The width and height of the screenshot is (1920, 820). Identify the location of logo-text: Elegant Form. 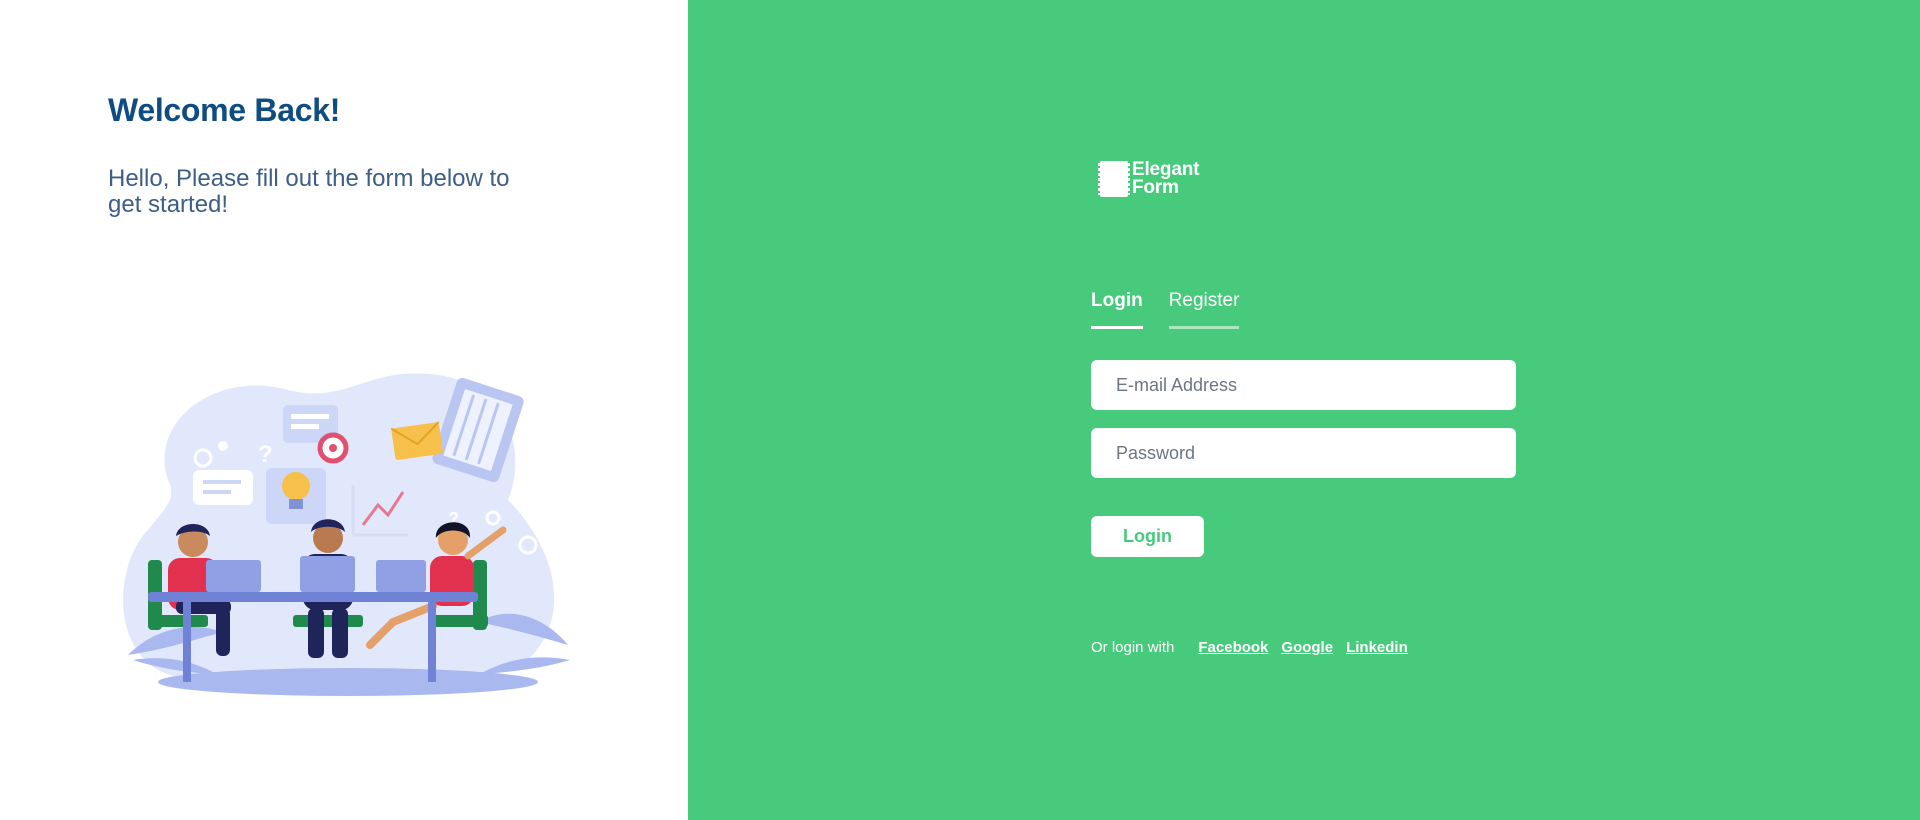
(1165, 179).